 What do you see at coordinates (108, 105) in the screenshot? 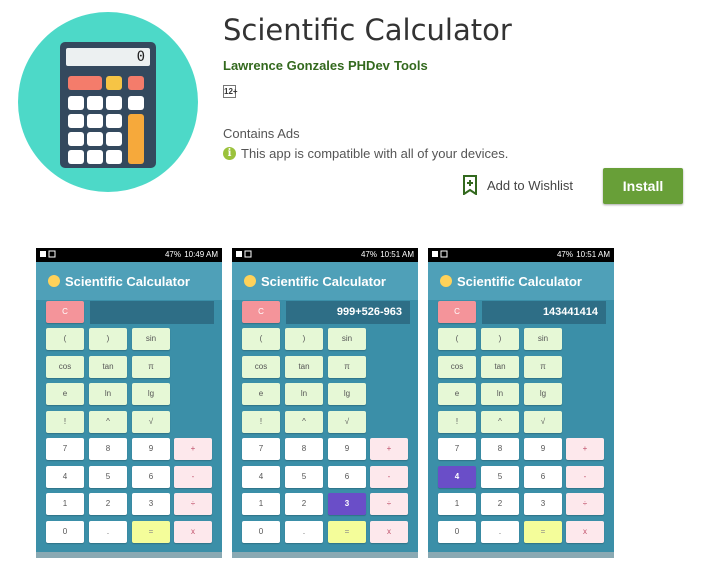
I see `calculator-icon: 0` at bounding box center [108, 105].